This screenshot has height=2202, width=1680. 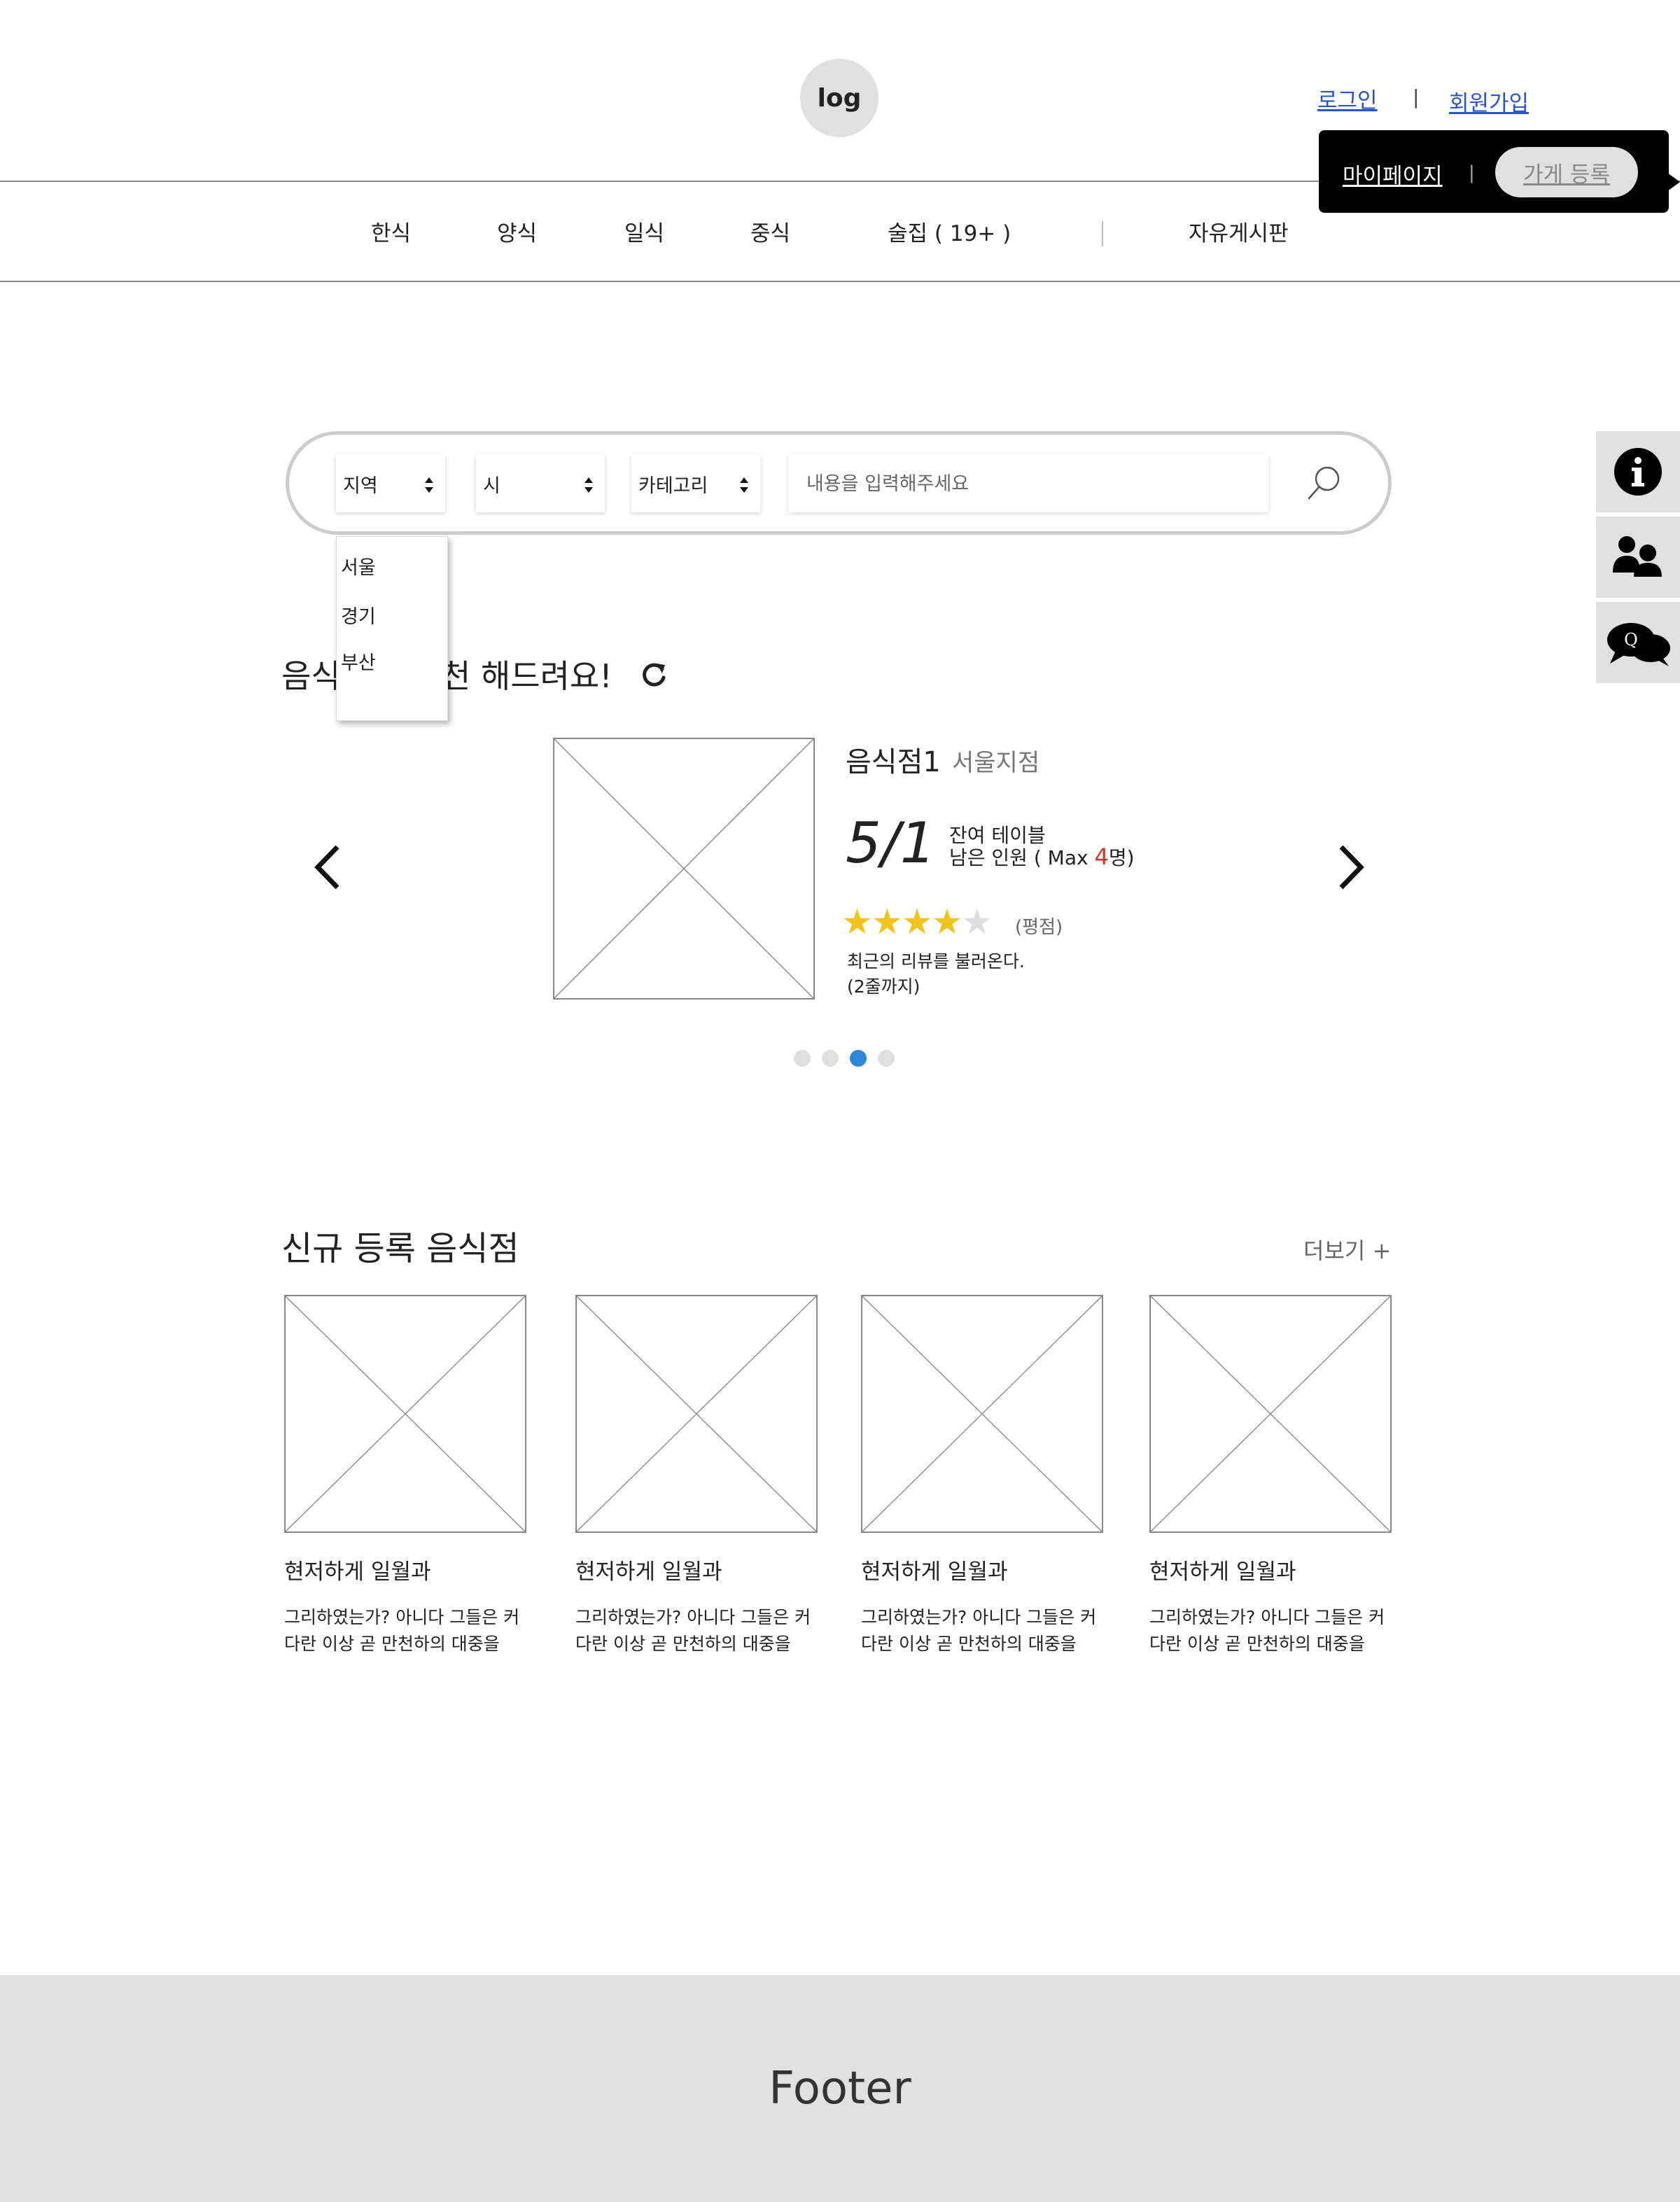 I want to click on nav-divider, so click(x=840, y=281).